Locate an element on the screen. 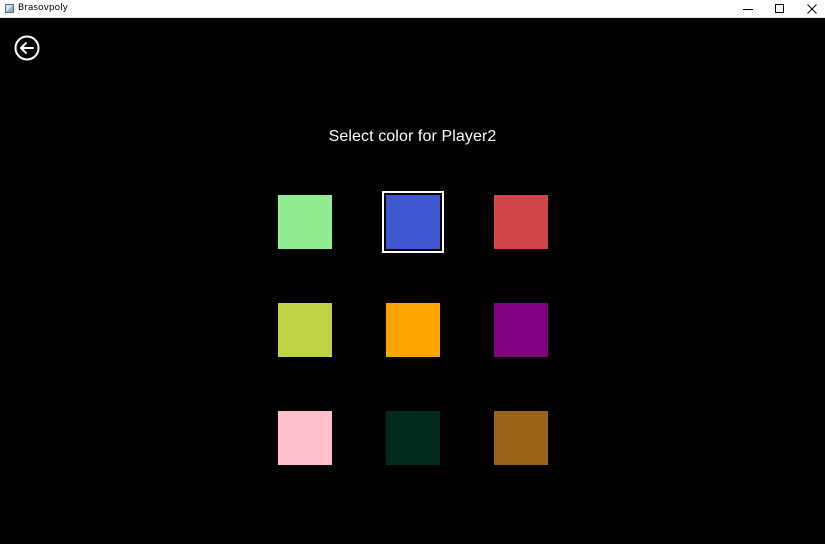  back-button is located at coordinates (27, 48).